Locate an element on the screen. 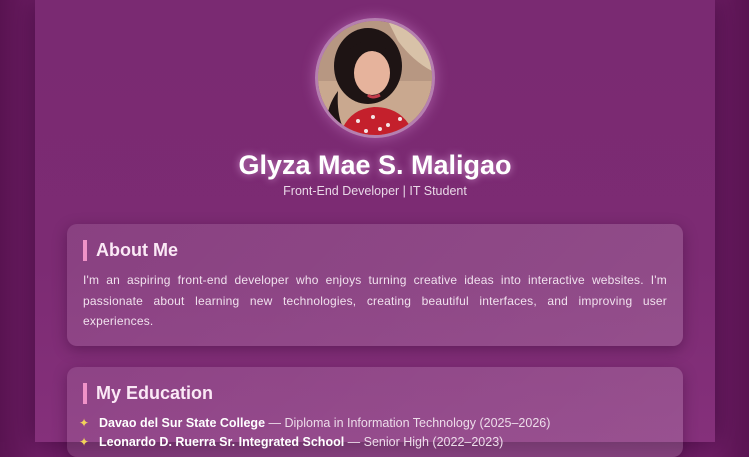  education-heading: My Education is located at coordinates (148, 393).